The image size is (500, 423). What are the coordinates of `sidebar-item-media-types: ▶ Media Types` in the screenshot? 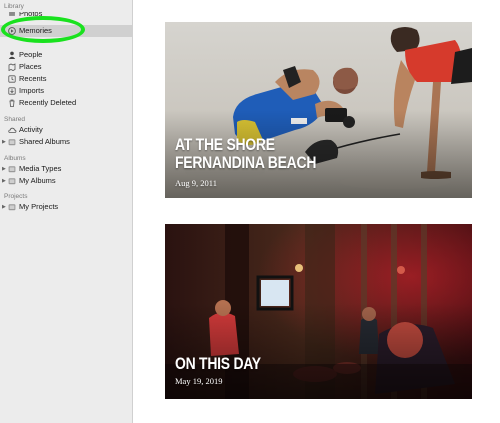 It's located at (66, 169).